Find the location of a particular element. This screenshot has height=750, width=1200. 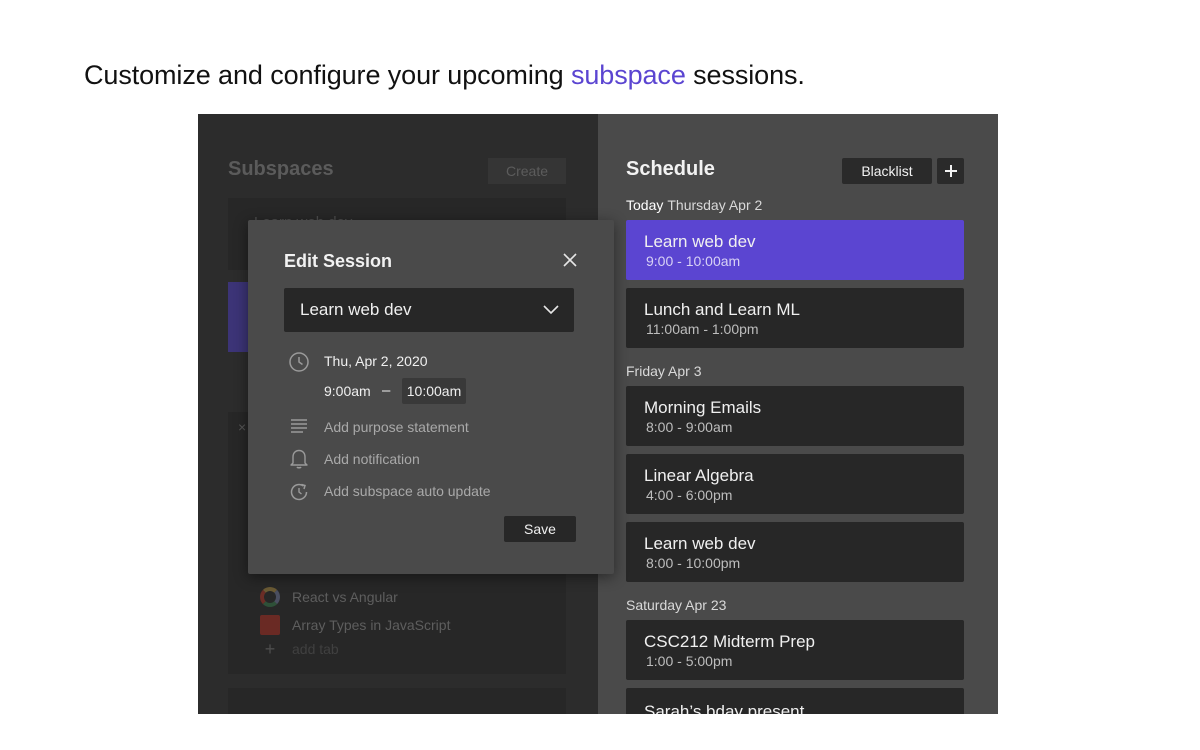

headline-text-end: sessions. is located at coordinates (745, 75).